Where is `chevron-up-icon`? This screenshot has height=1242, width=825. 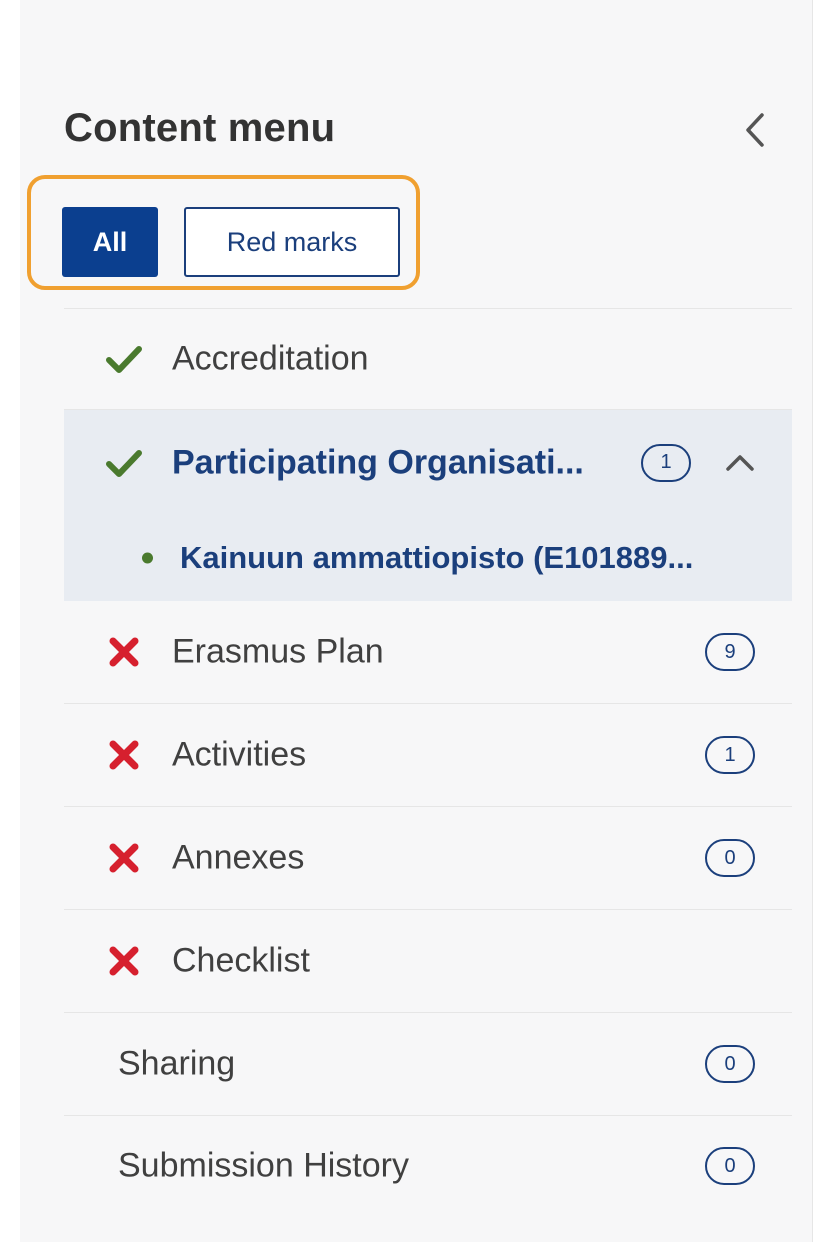
chevron-up-icon is located at coordinates (740, 463).